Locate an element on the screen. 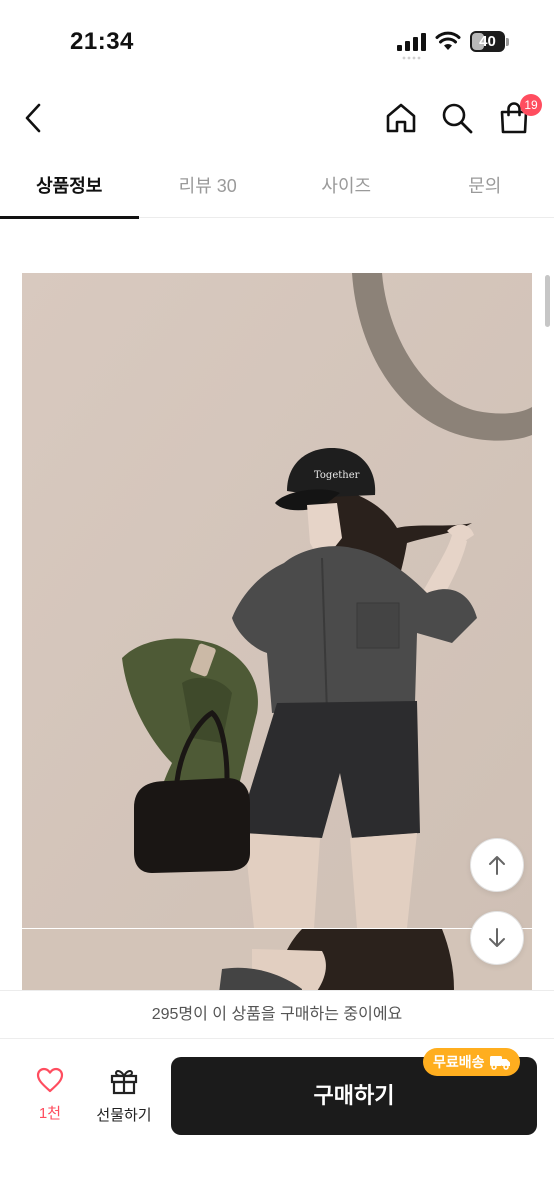  tab-inquiry: 문의 is located at coordinates (485, 188).